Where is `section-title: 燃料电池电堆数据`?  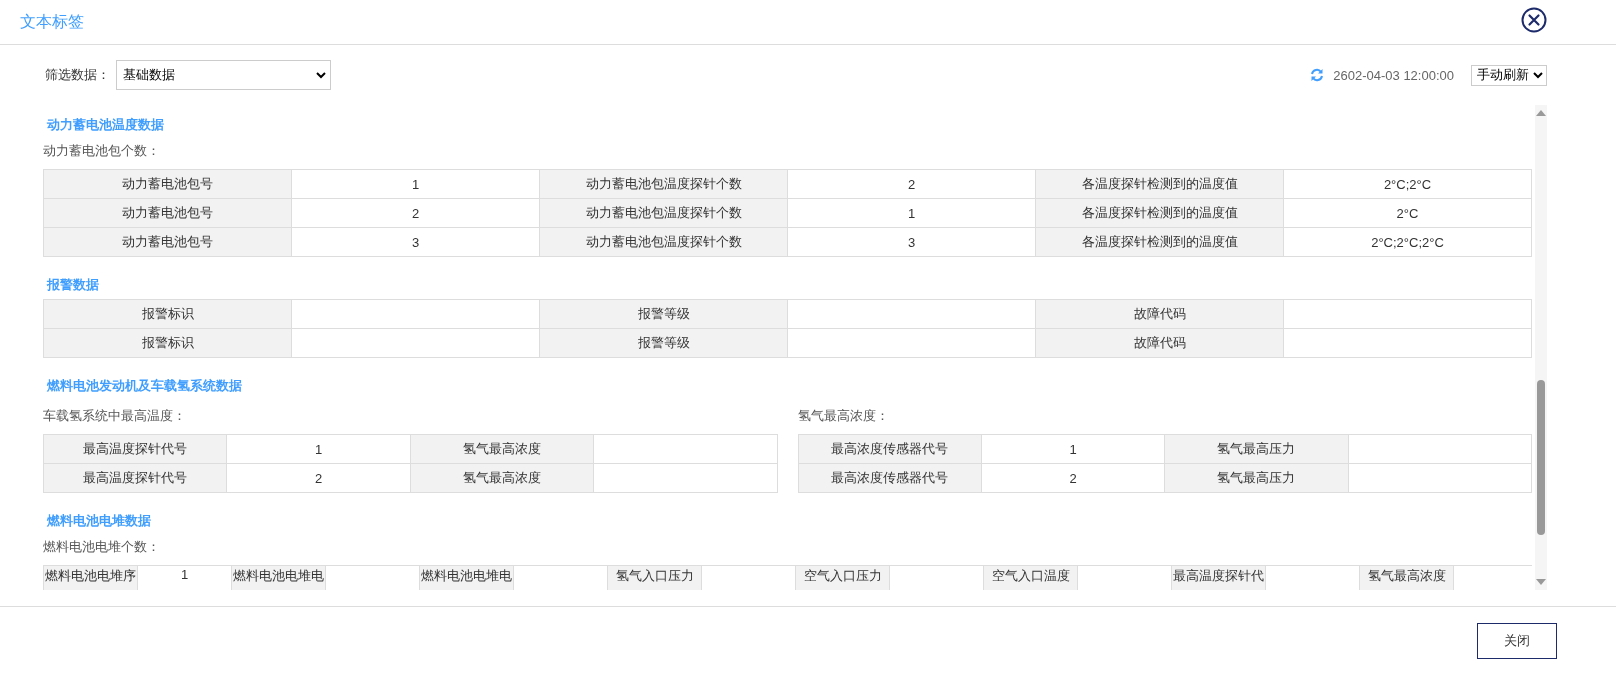 section-title: 燃料电池电堆数据 is located at coordinates (99, 521).